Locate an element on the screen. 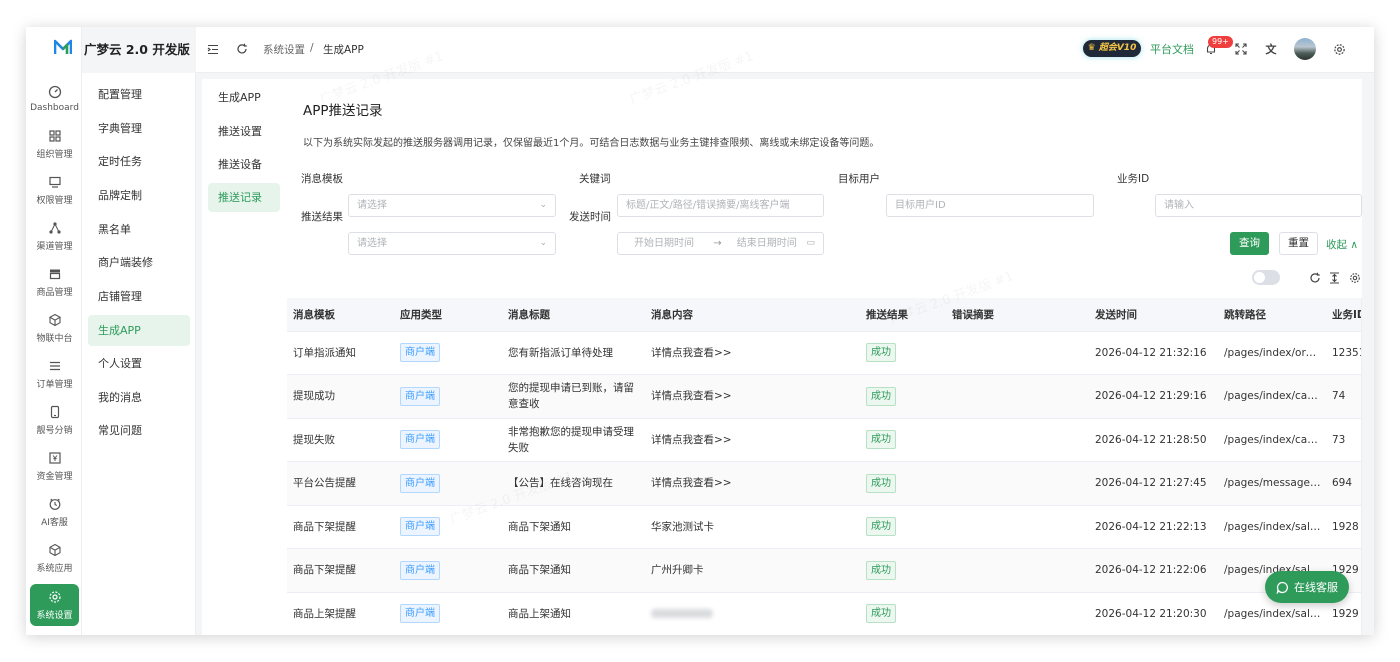 The width and height of the screenshot is (1400, 662). app-type-tag: 商户端 is located at coordinates (420, 570).